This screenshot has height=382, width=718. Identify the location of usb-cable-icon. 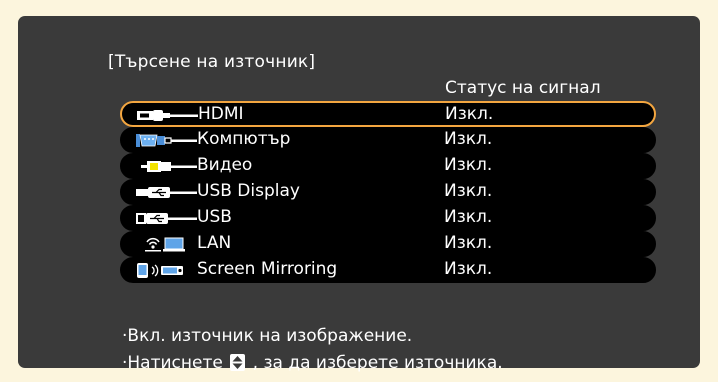
(166, 218).